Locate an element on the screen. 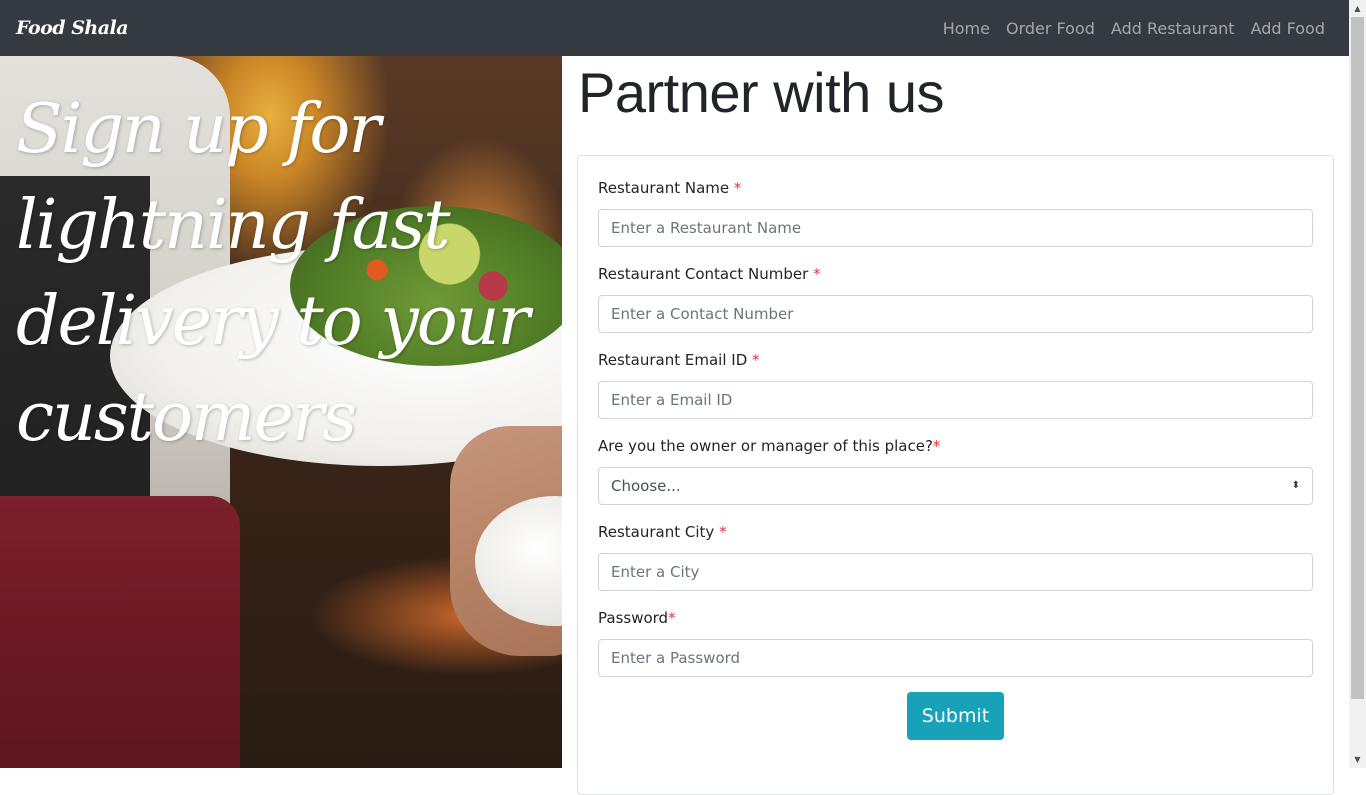 The image size is (1366, 795). nav-links: Home Order Food Add Restaurant Add Food is located at coordinates (1138, 28).